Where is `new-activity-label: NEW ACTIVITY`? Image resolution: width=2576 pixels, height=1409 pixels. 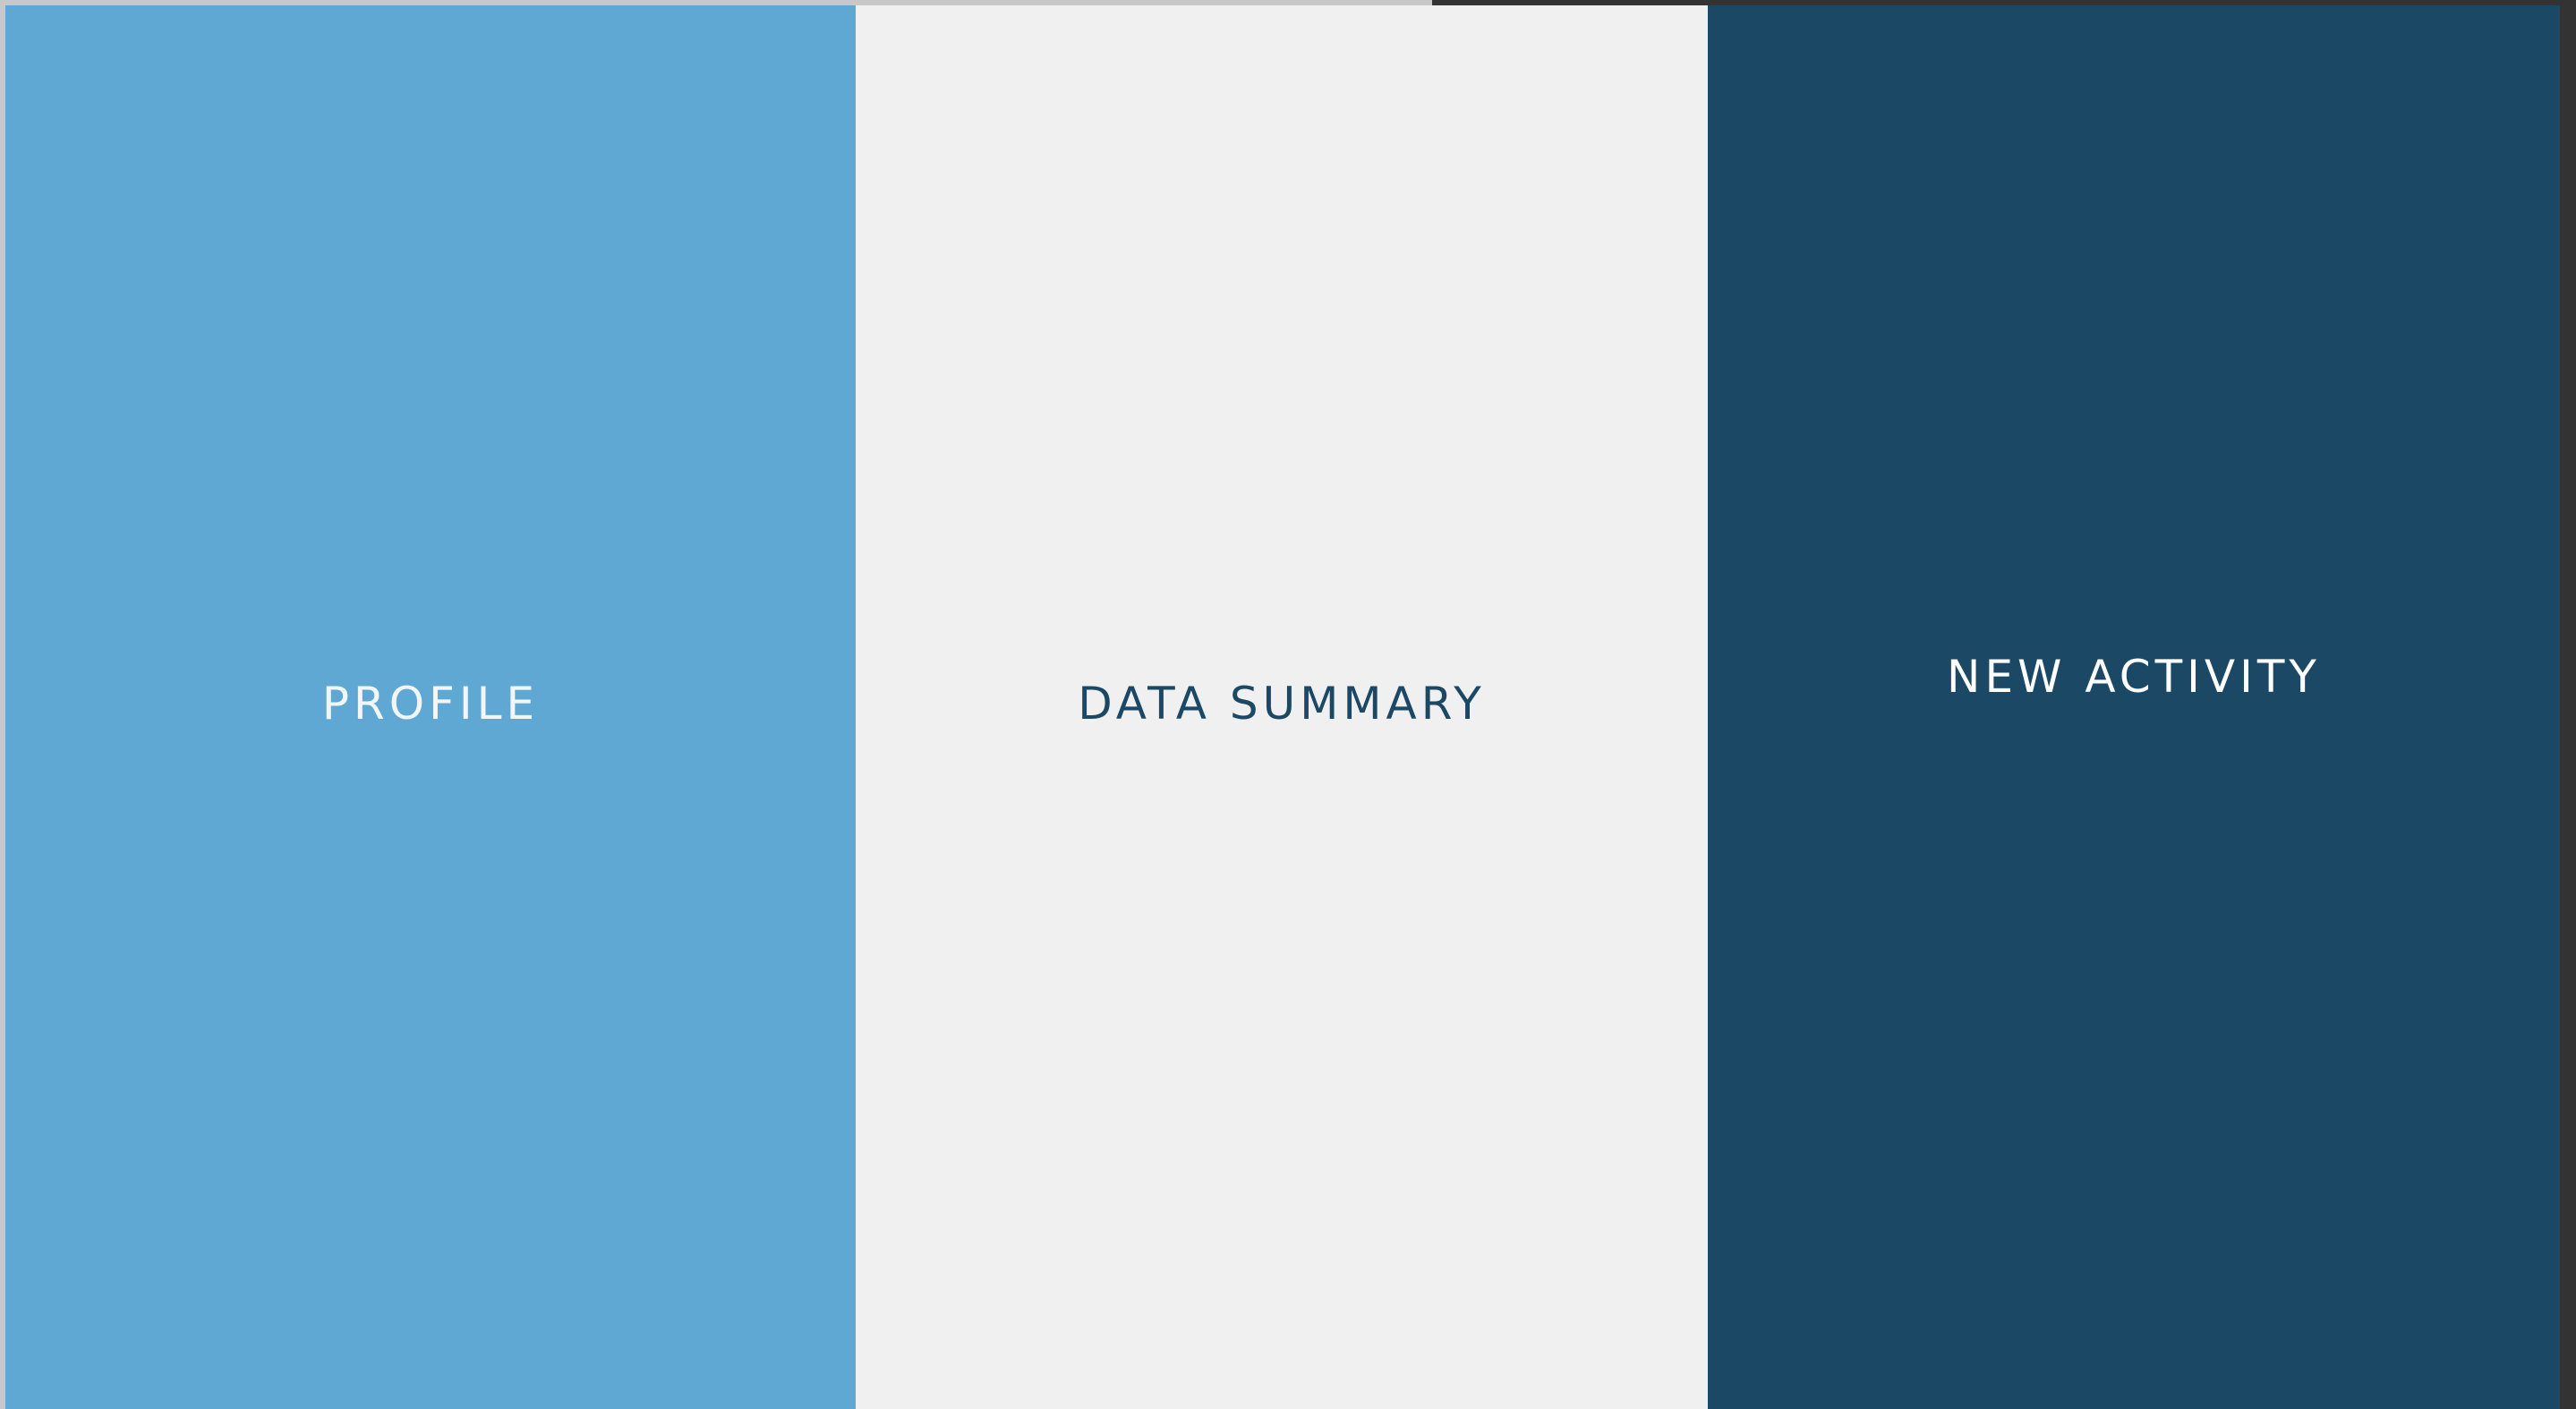
new-activity-label: NEW ACTIVITY is located at coordinates (2134, 677).